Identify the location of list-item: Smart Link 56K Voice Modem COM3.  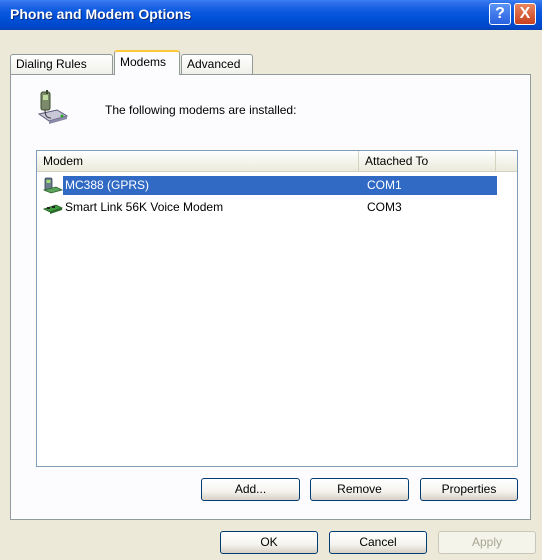
(277, 207).